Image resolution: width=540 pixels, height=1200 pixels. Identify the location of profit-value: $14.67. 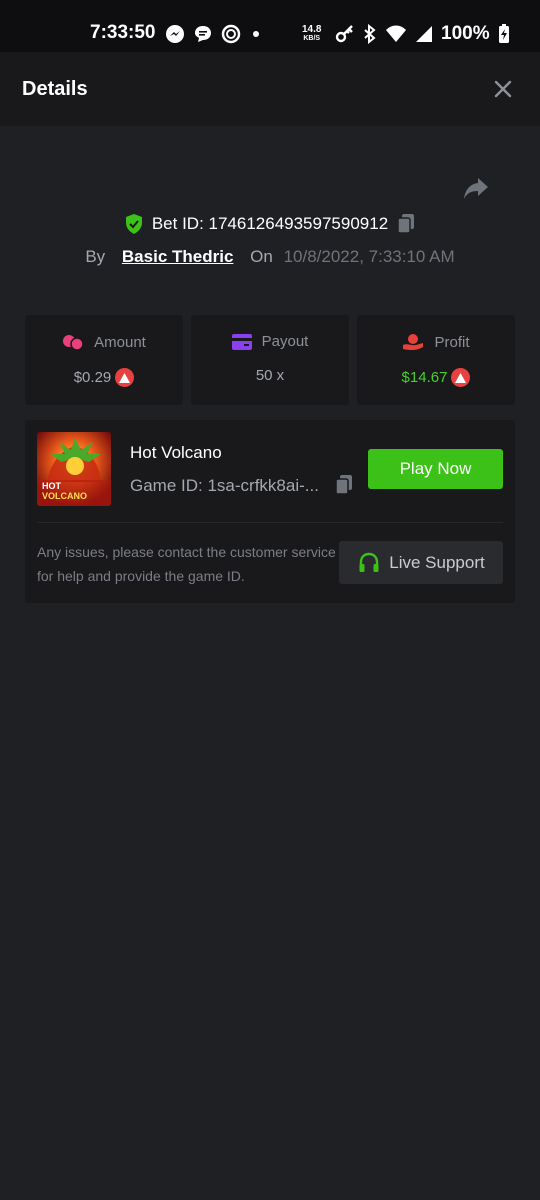
(424, 377).